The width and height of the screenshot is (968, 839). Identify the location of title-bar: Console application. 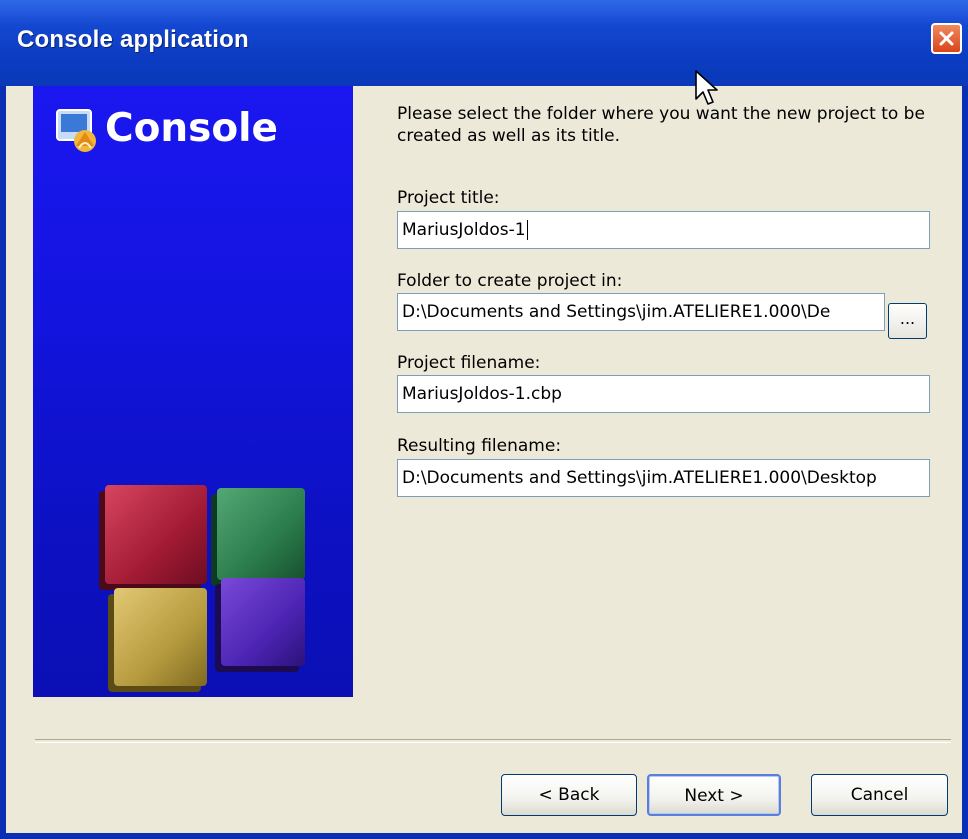
(484, 43).